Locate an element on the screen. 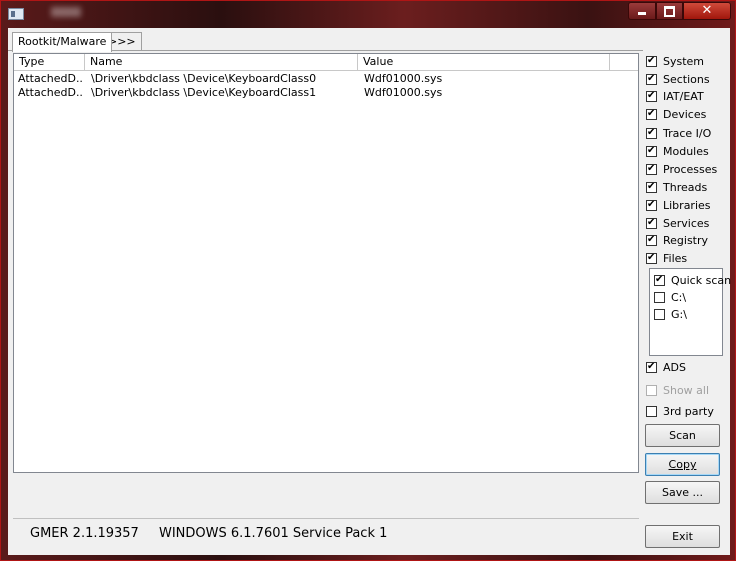 Image resolution: width=736 pixels, height=561 pixels. option-libraries: Libraries is located at coordinates (678, 206).